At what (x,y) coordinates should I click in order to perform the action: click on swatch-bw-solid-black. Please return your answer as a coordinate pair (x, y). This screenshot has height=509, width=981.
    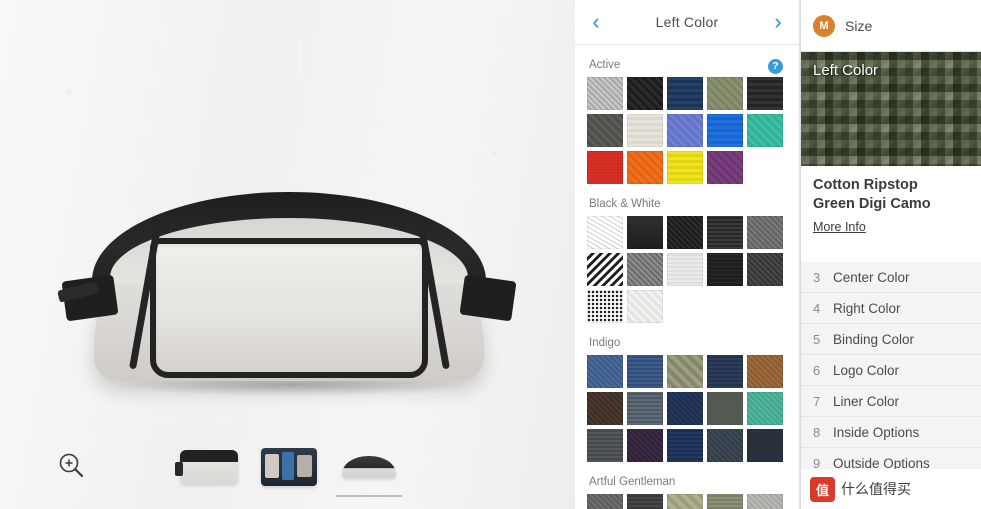
    Looking at the image, I should click on (645, 232).